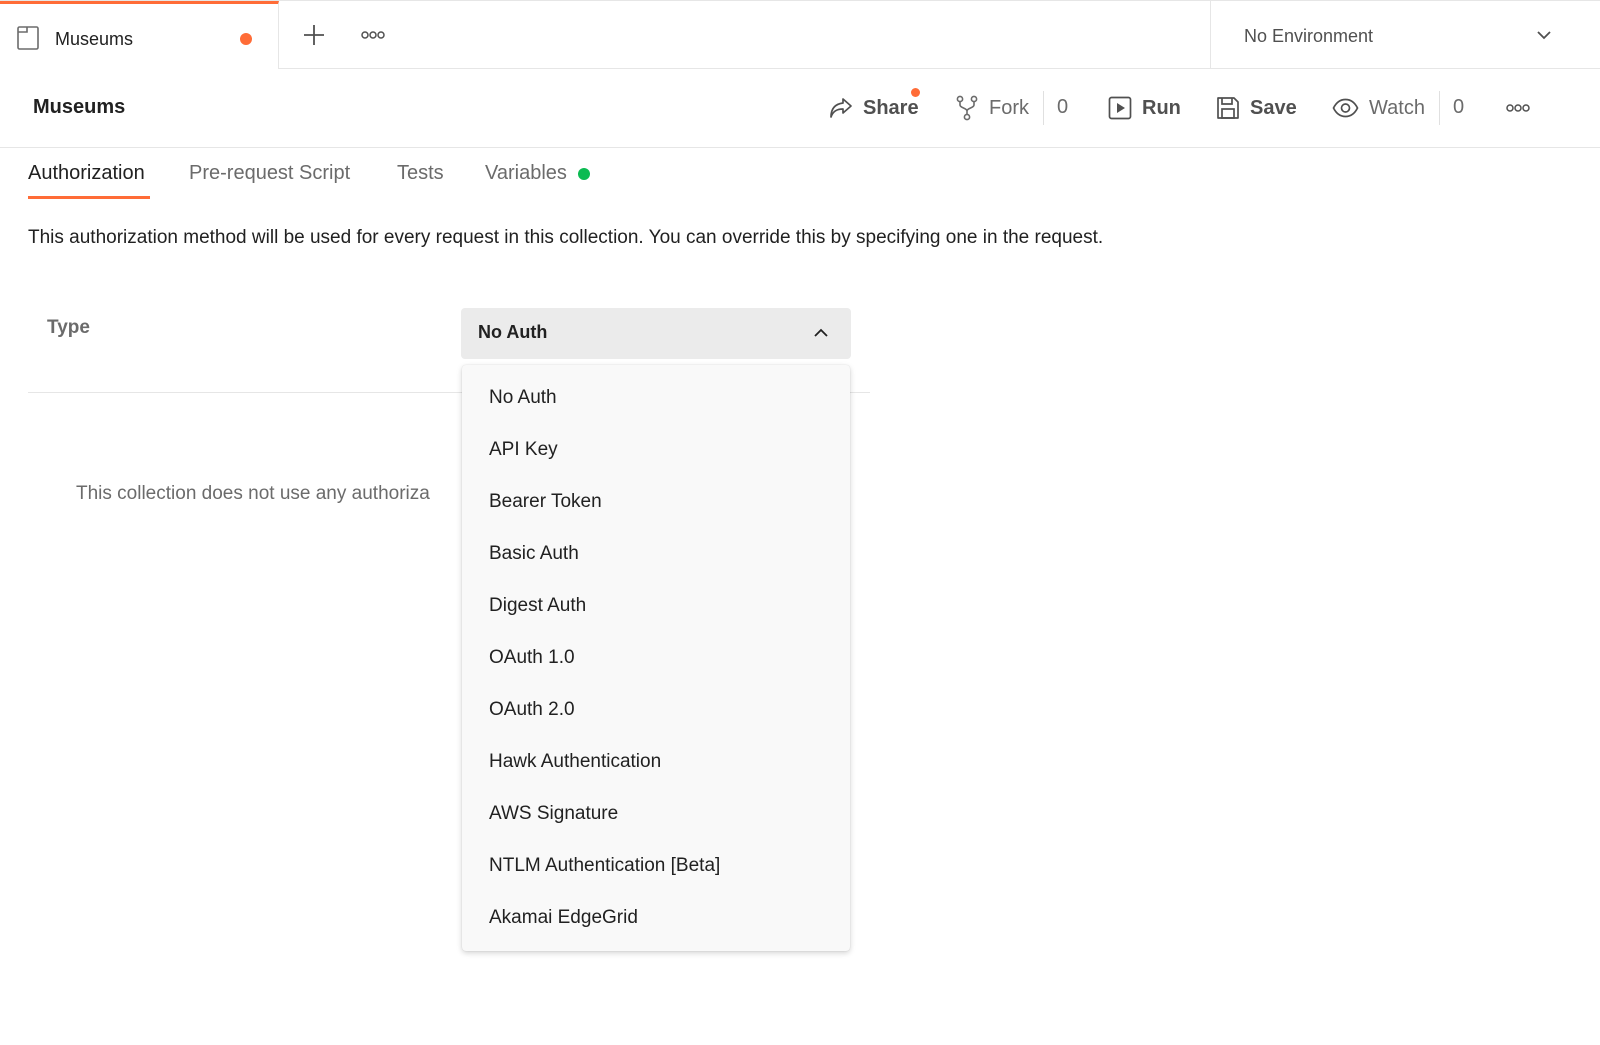  What do you see at coordinates (246, 39) in the screenshot?
I see `unsaved-dot` at bounding box center [246, 39].